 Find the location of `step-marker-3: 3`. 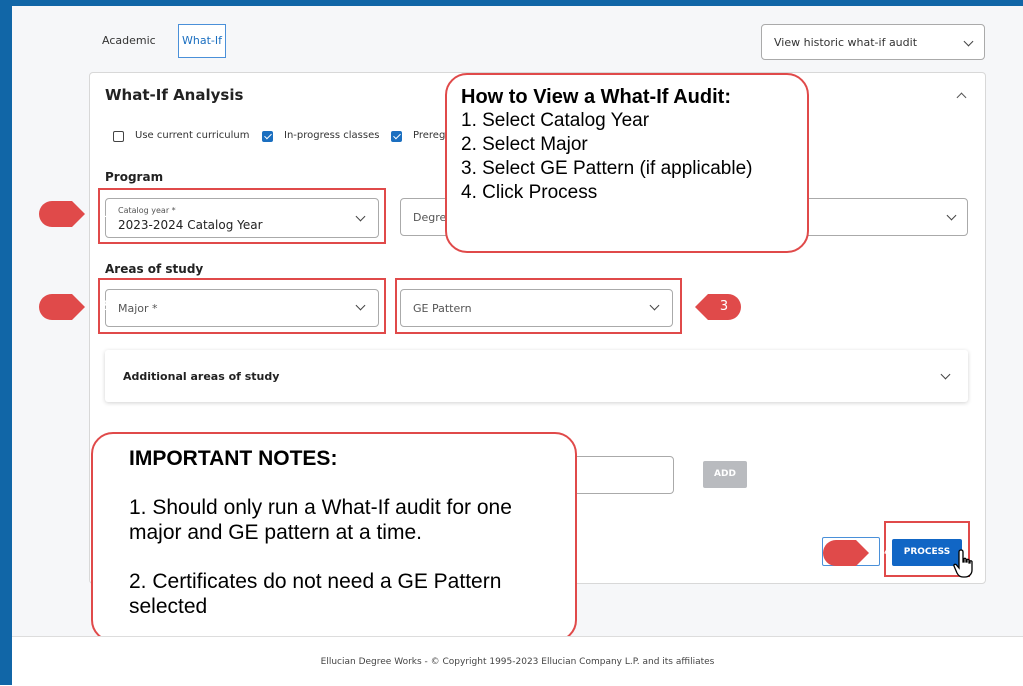

step-marker-3: 3 is located at coordinates (718, 307).